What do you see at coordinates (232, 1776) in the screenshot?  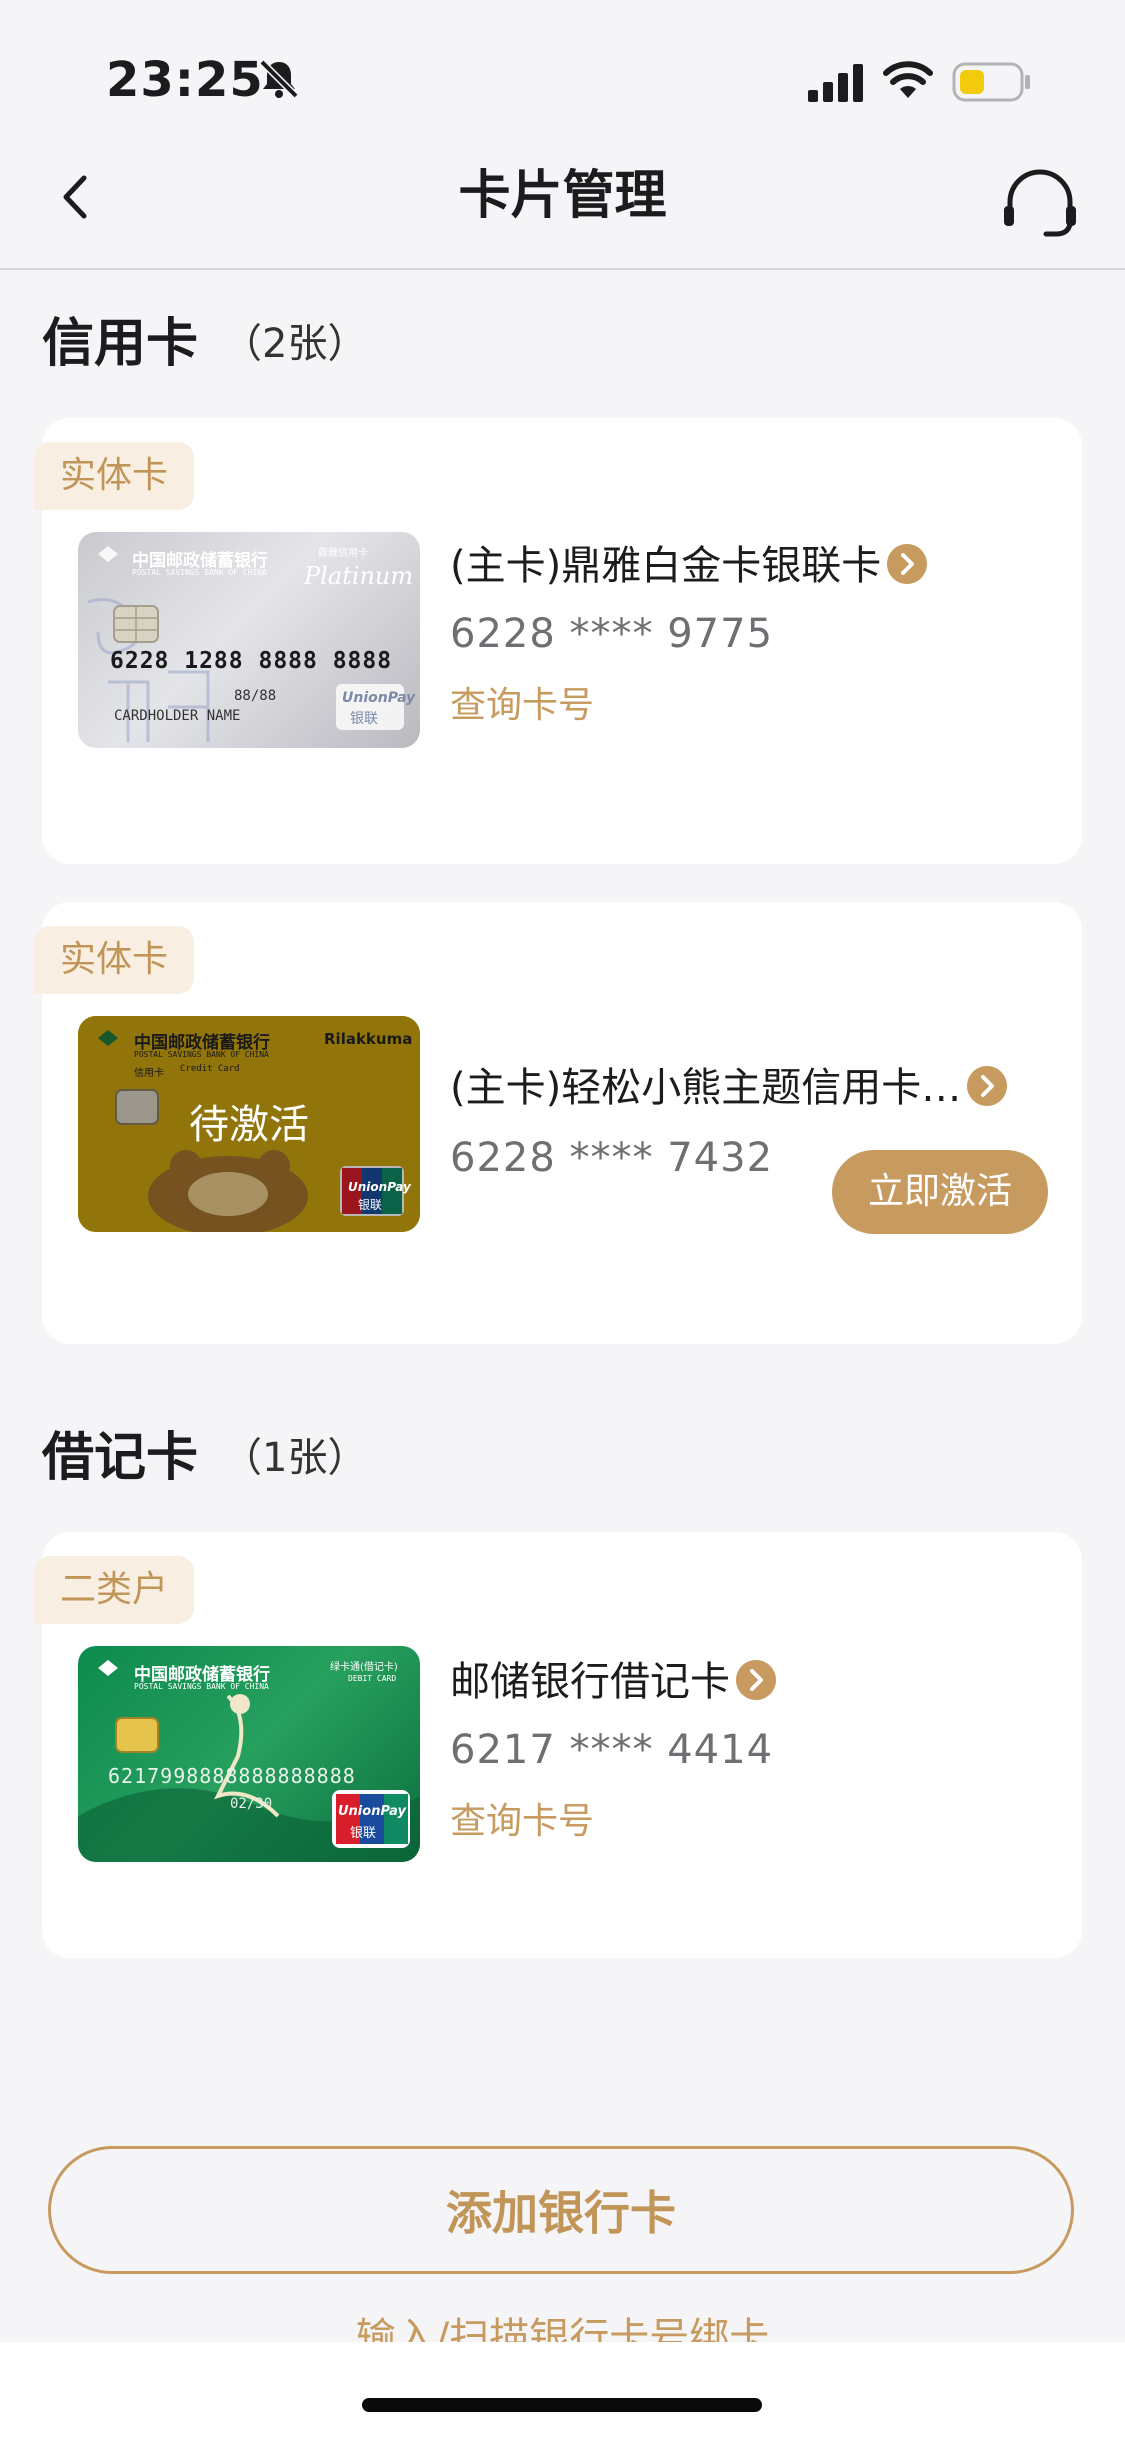 I see `thumb-card-number: 6217998888888888888` at bounding box center [232, 1776].